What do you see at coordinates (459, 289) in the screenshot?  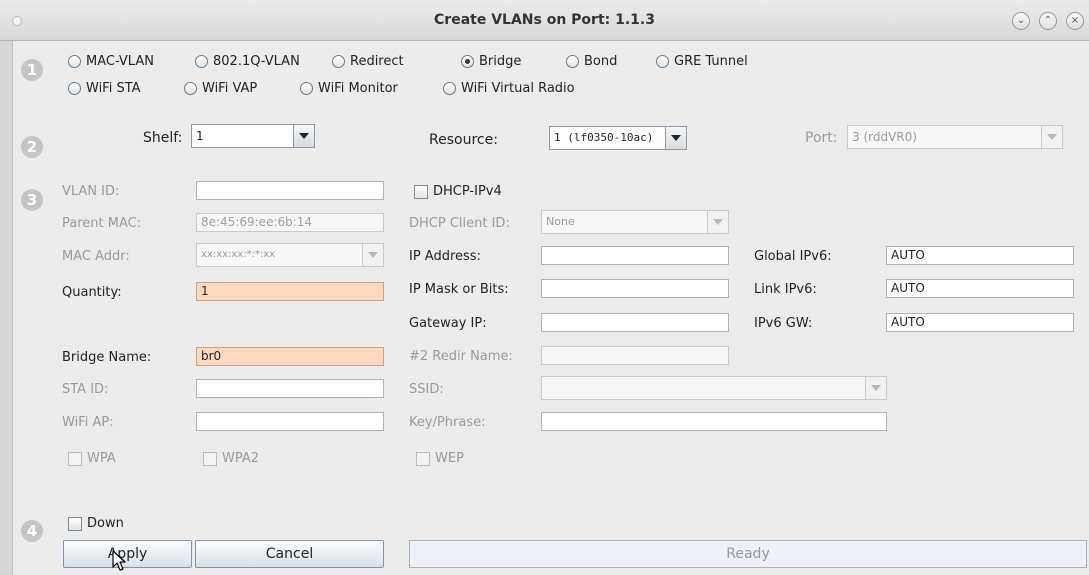 I see `ip-mask-label: IP Mask or Bits:` at bounding box center [459, 289].